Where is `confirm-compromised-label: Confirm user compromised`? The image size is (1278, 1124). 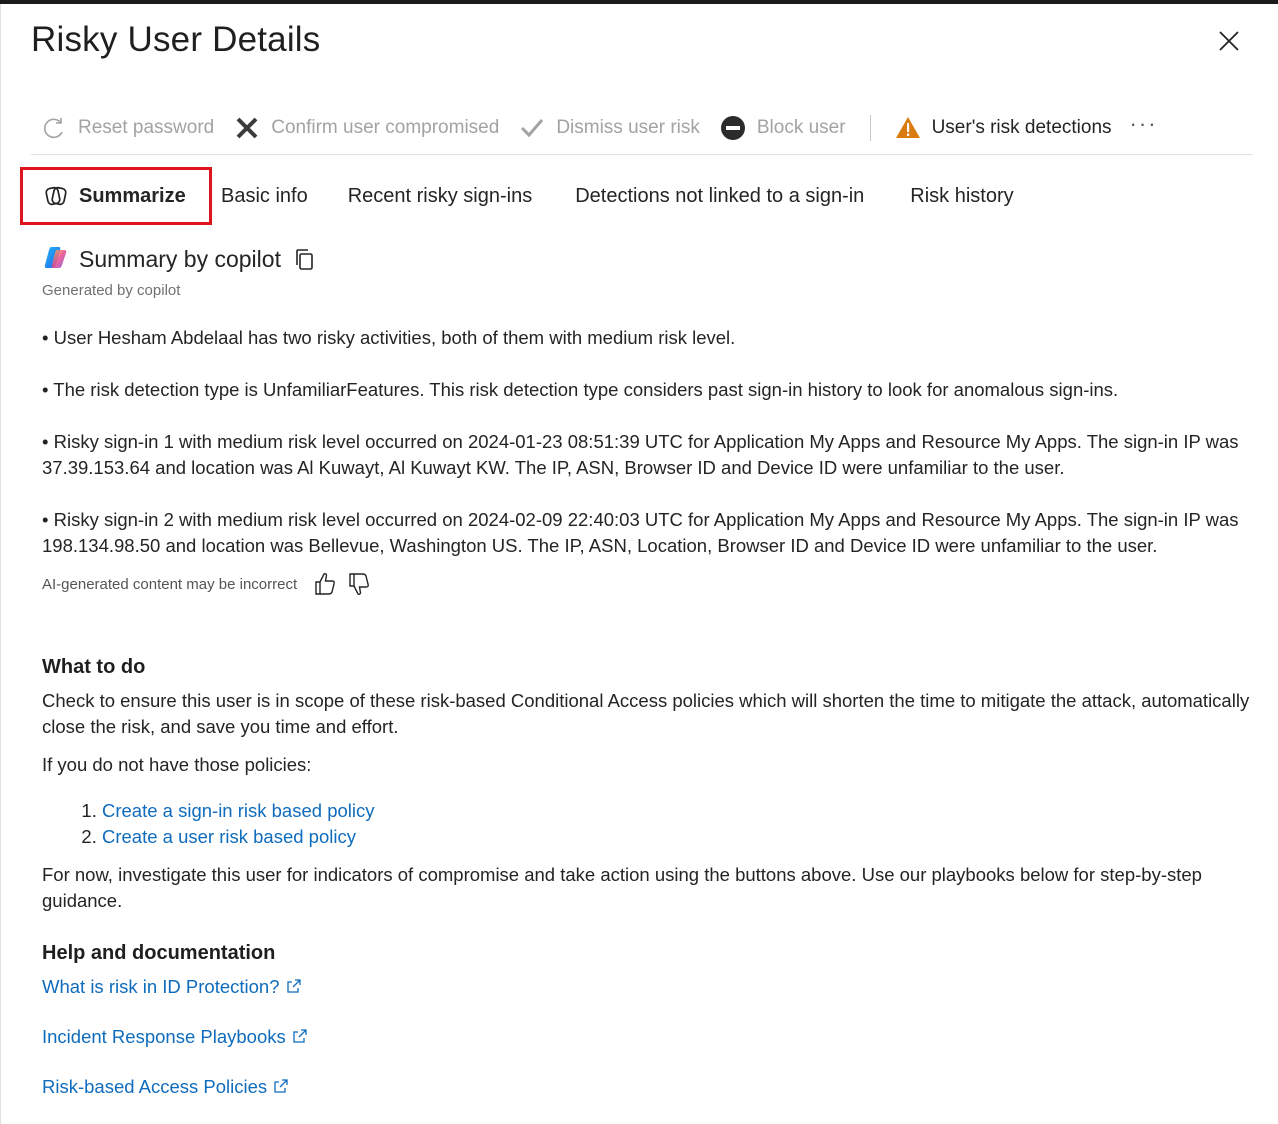 confirm-compromised-label: Confirm user compromised is located at coordinates (385, 127).